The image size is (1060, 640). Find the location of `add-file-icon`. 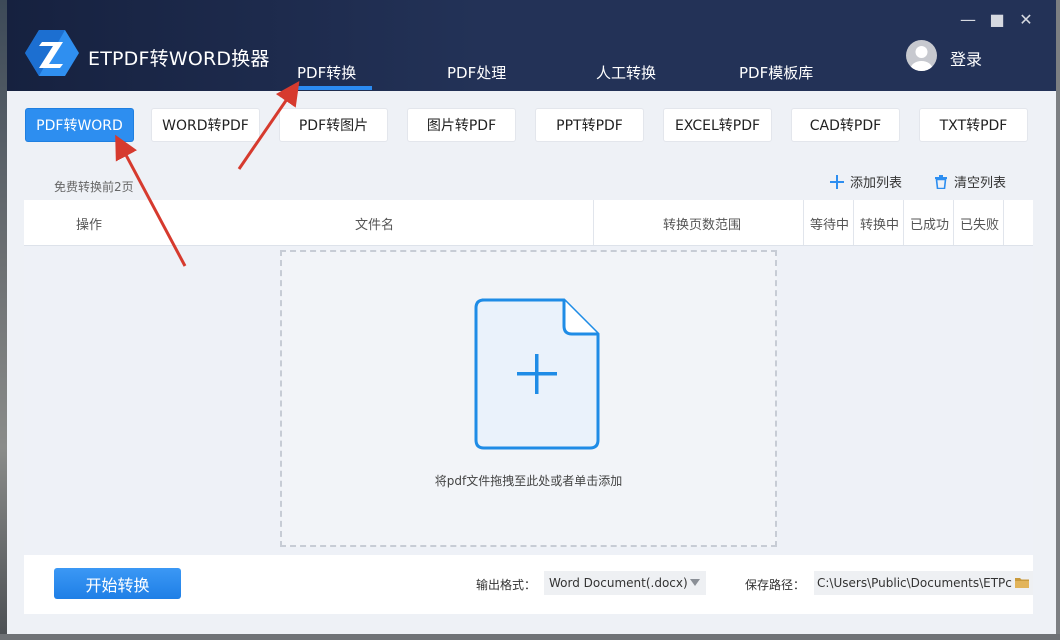

add-file-icon is located at coordinates (537, 374).